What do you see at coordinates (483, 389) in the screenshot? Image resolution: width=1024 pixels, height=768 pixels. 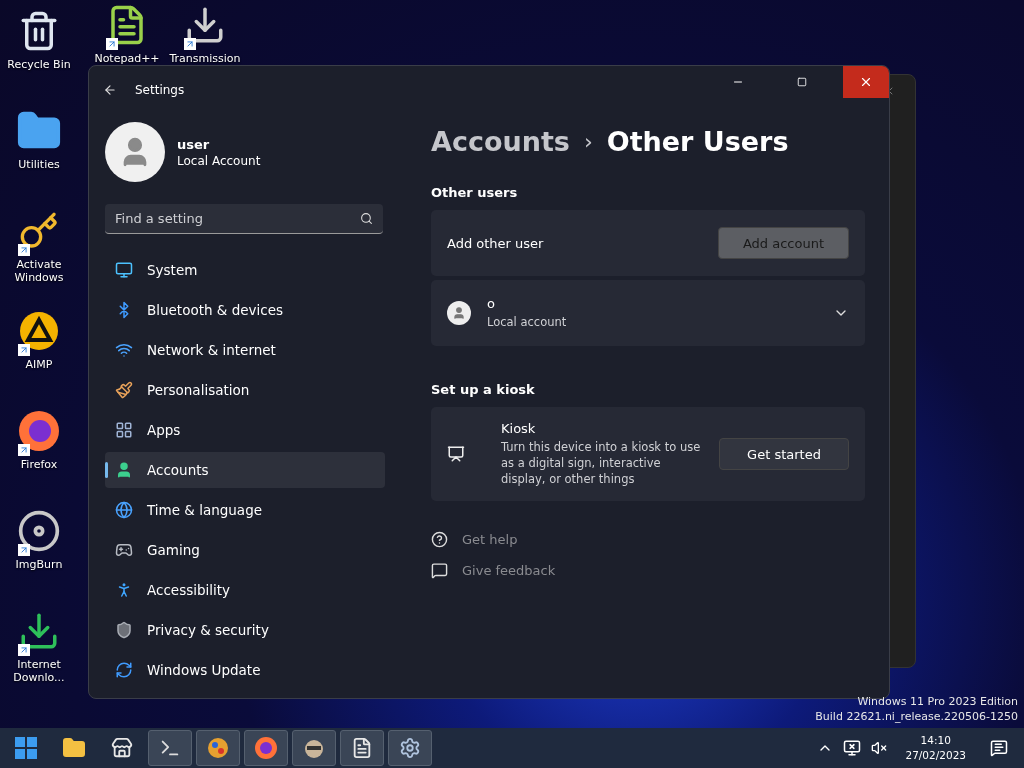 I see `section-heading: Set up a kiosk` at bounding box center [483, 389].